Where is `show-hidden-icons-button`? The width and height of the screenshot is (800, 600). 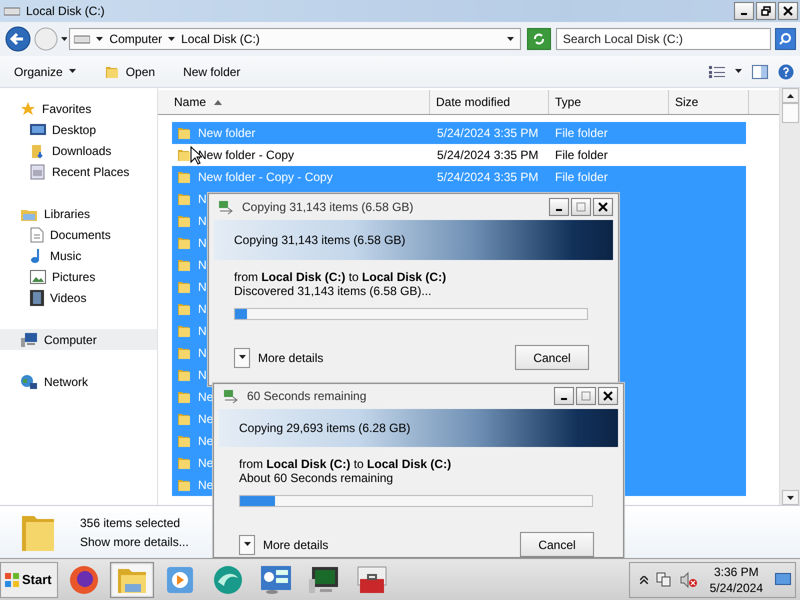
show-hidden-icons-button is located at coordinates (644, 580).